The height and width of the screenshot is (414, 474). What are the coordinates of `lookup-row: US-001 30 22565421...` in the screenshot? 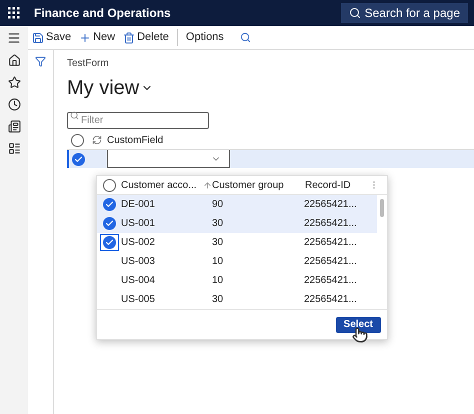 It's located at (237, 223).